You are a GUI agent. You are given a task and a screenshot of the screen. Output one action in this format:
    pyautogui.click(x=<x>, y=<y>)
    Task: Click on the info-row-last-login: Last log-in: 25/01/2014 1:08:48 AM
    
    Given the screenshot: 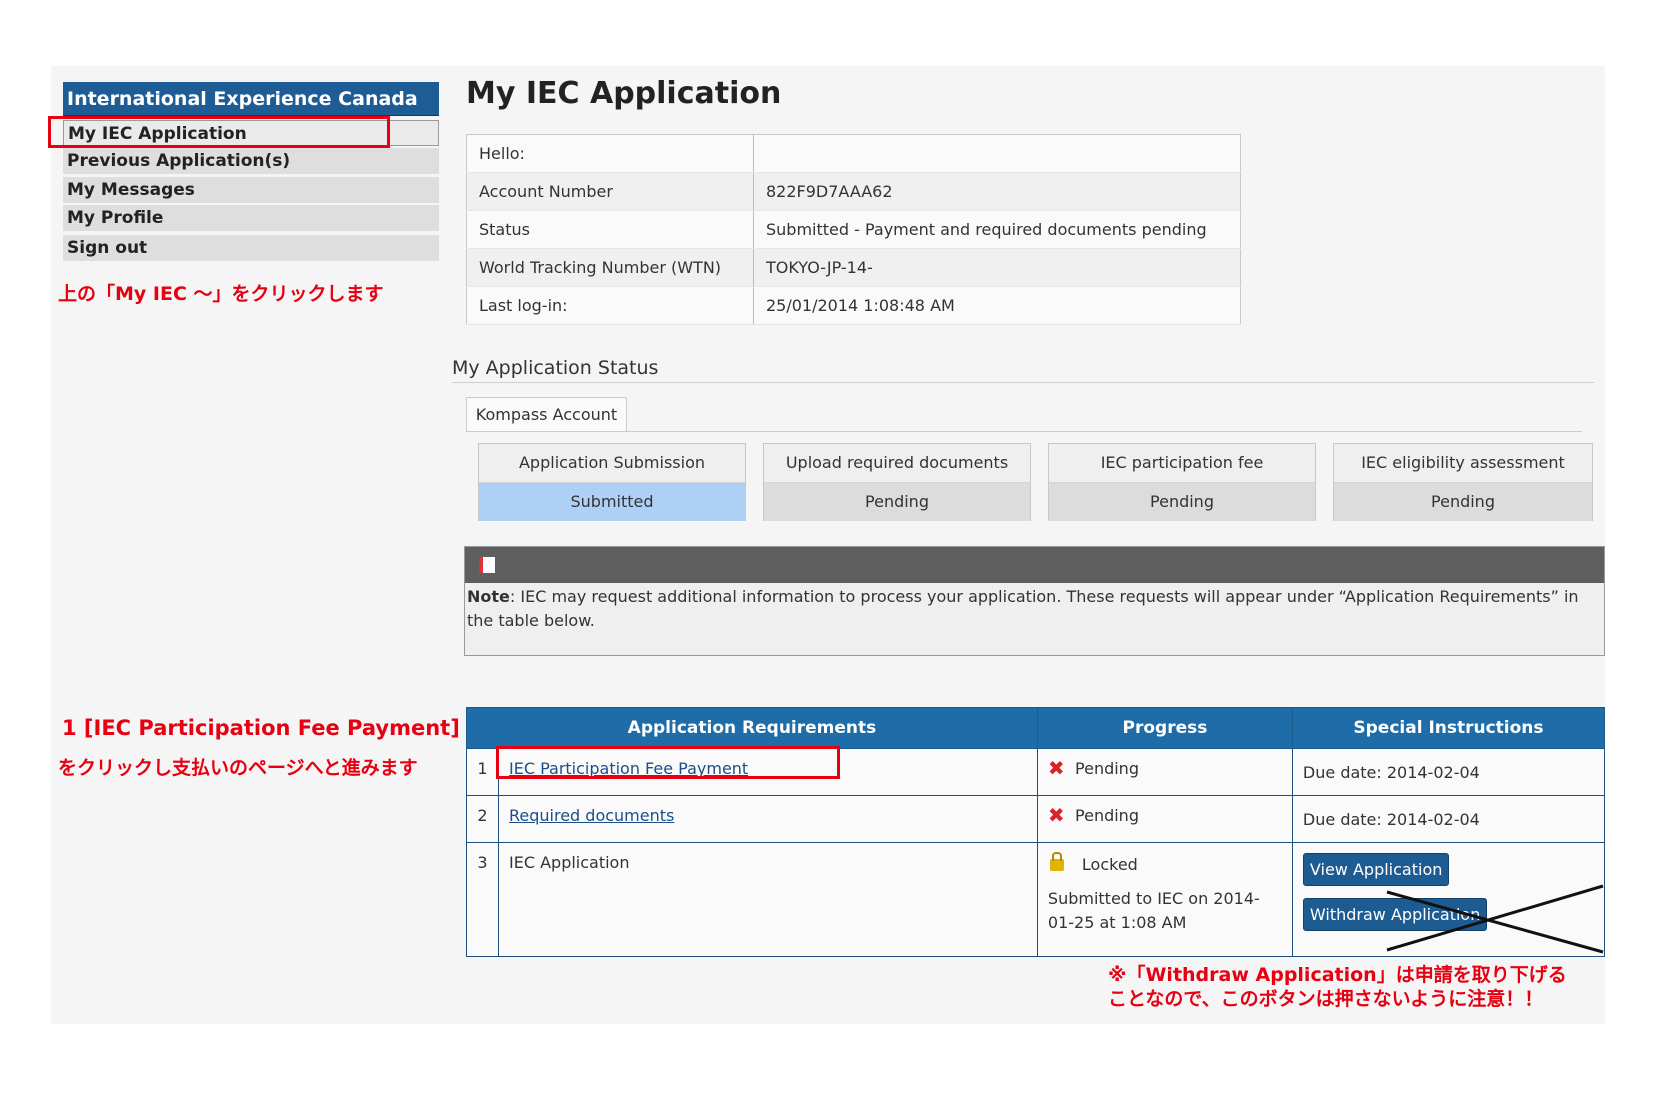 What is the action you would take?
    pyautogui.click(x=853, y=305)
    